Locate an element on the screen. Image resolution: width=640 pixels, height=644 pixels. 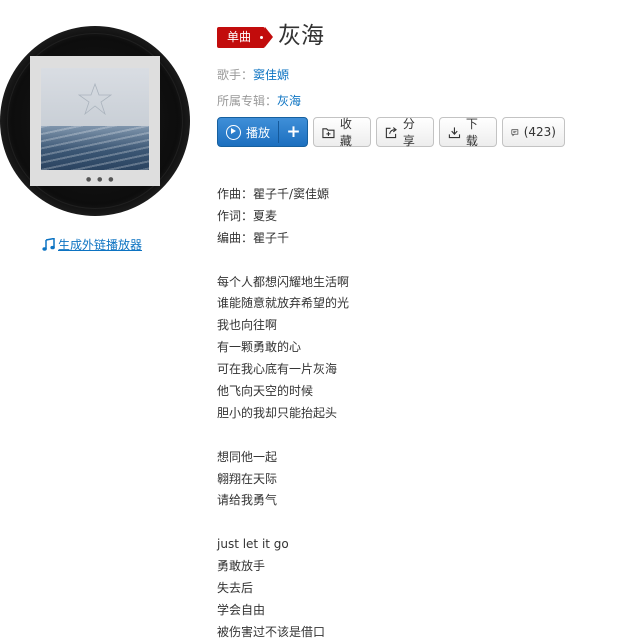
share-button: 分享 is located at coordinates (405, 132).